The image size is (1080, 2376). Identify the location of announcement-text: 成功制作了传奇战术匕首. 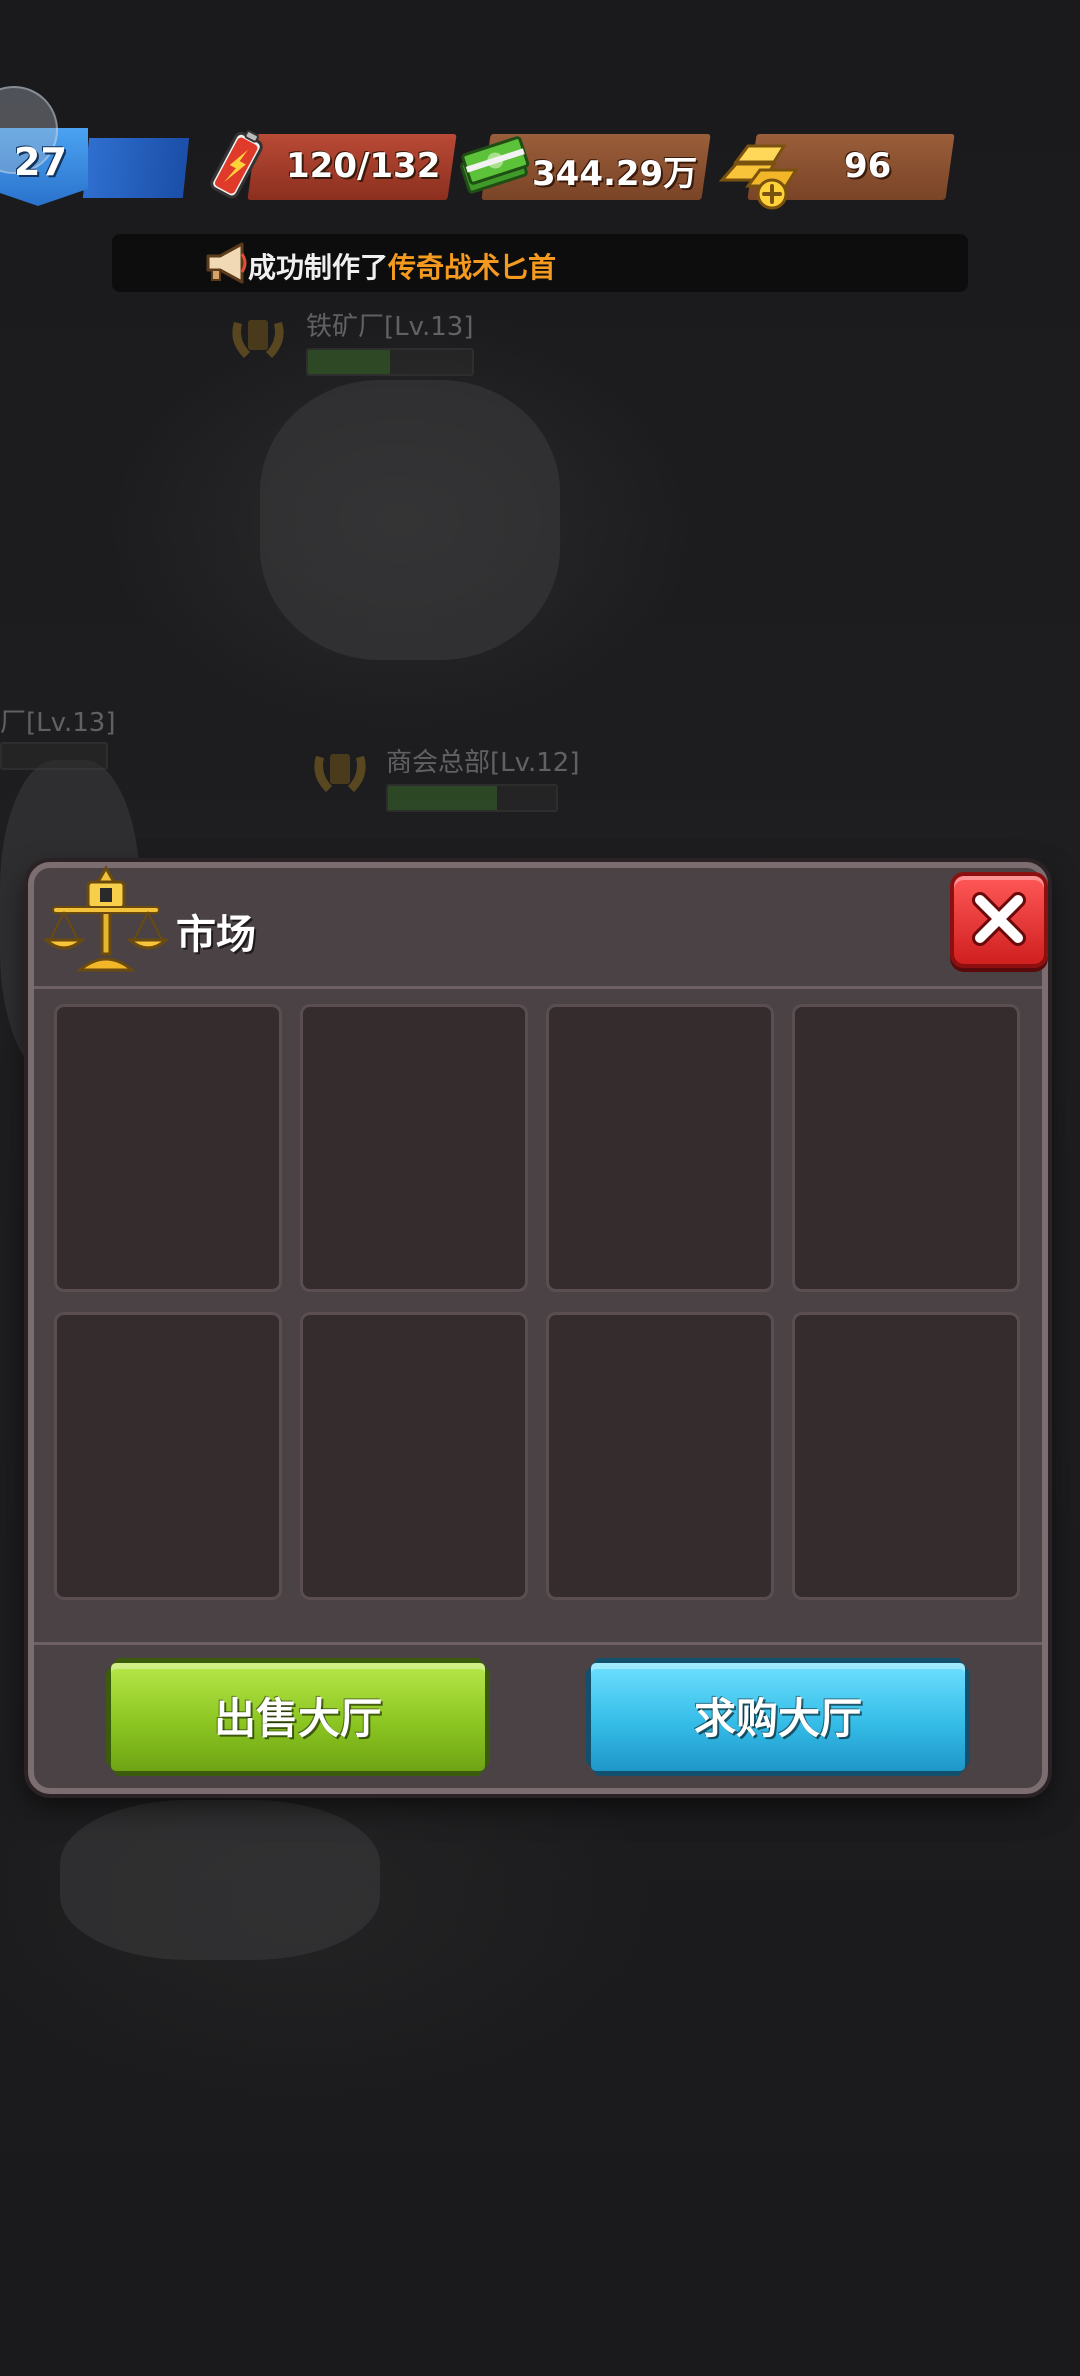
(402, 266).